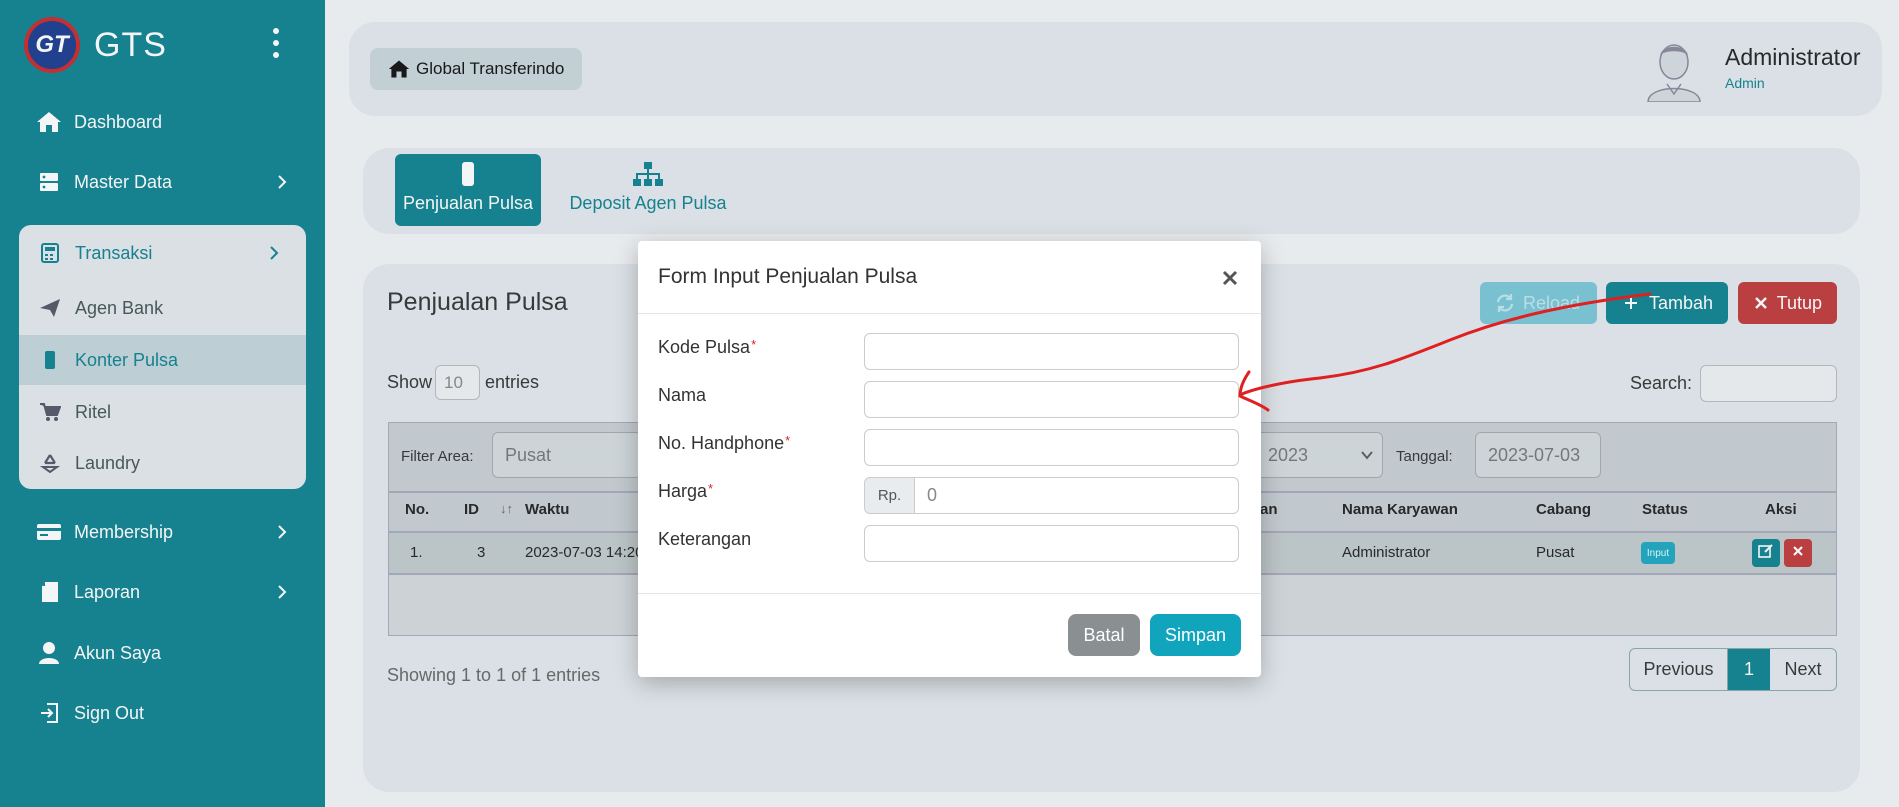  I want to click on modal-header-divider, so click(949, 313).